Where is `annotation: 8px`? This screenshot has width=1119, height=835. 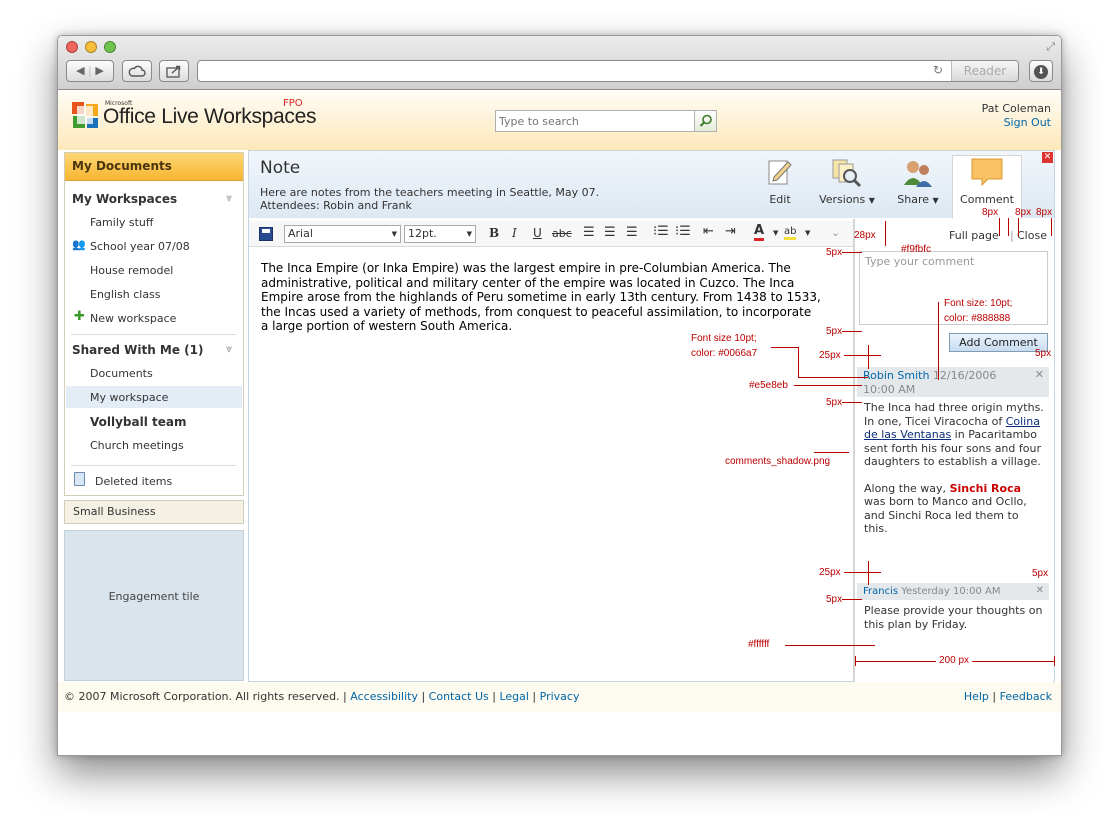
annotation: 8px is located at coordinates (990, 212).